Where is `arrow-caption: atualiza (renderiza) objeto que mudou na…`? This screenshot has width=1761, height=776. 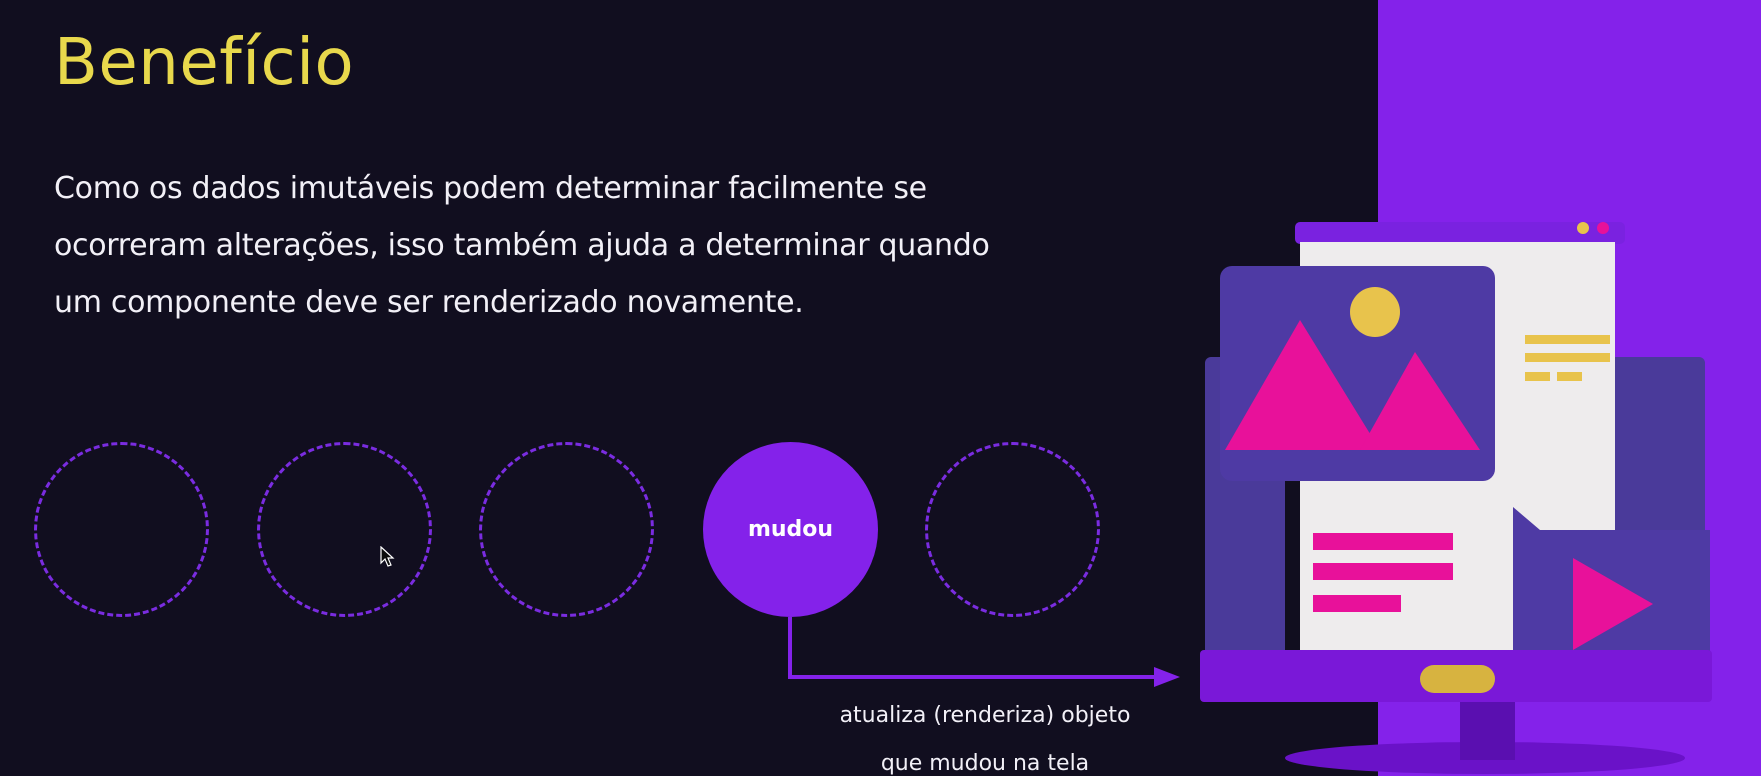 arrow-caption: atualiza (renderiza) objeto que mudou na… is located at coordinates (985, 734).